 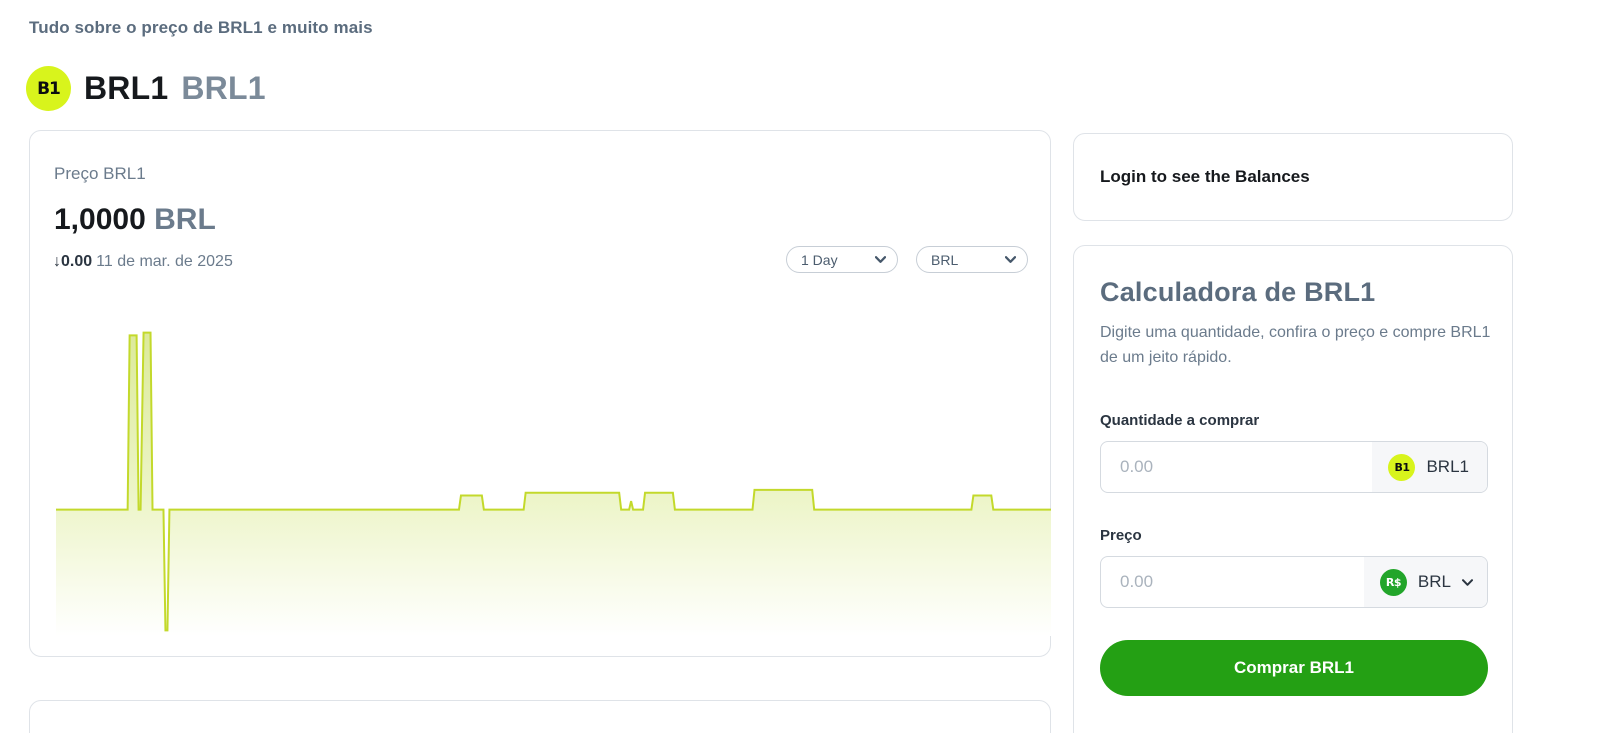 What do you see at coordinates (1294, 668) in the screenshot?
I see `buy-brl1-button: Comprar BRL1` at bounding box center [1294, 668].